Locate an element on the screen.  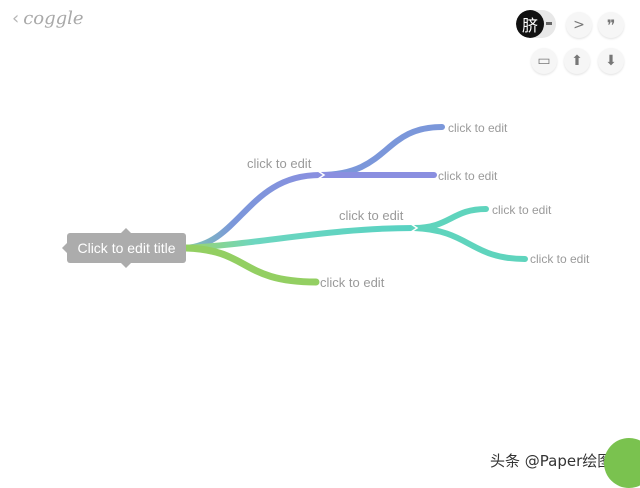
root-node-label: Click to edit title is located at coordinates (126, 248).